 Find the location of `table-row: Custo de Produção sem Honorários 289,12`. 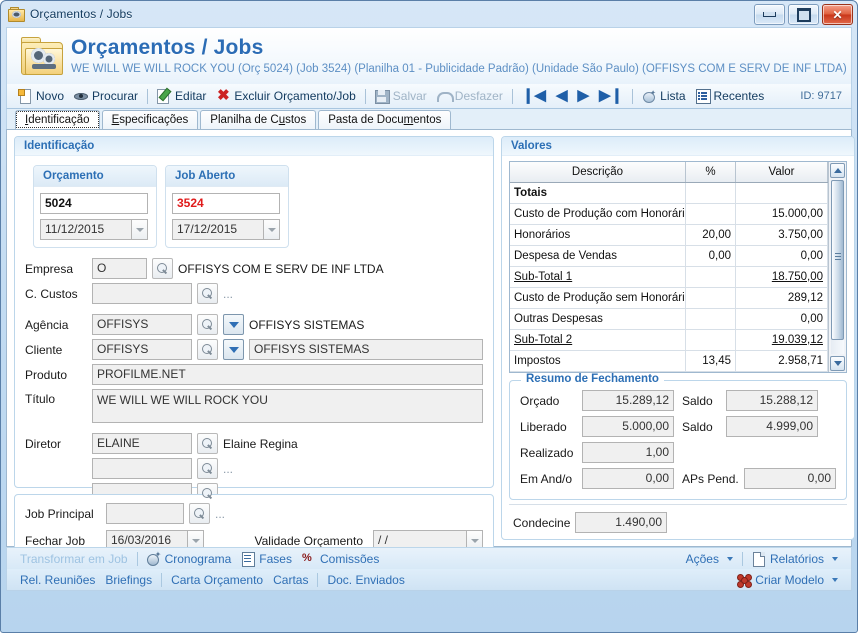

table-row: Custo de Produção sem Honorários 289,12 is located at coordinates (669, 298).